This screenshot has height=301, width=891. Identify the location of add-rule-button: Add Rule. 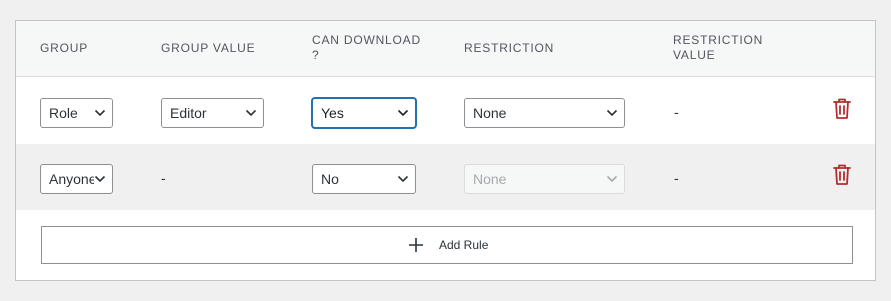
(447, 245).